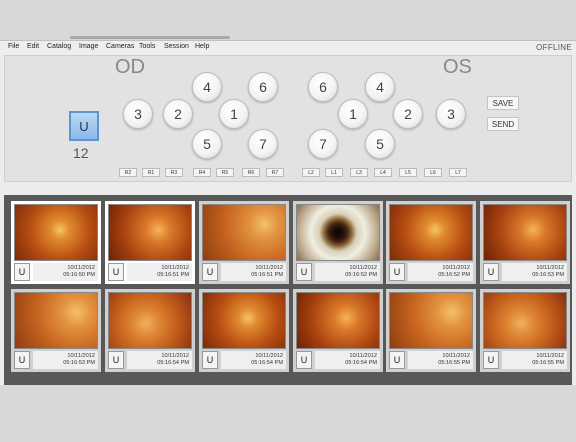 The height and width of the screenshot is (442, 576). Describe the element at coordinates (334, 172) in the screenshot. I see `field-button-l1: L1` at that location.